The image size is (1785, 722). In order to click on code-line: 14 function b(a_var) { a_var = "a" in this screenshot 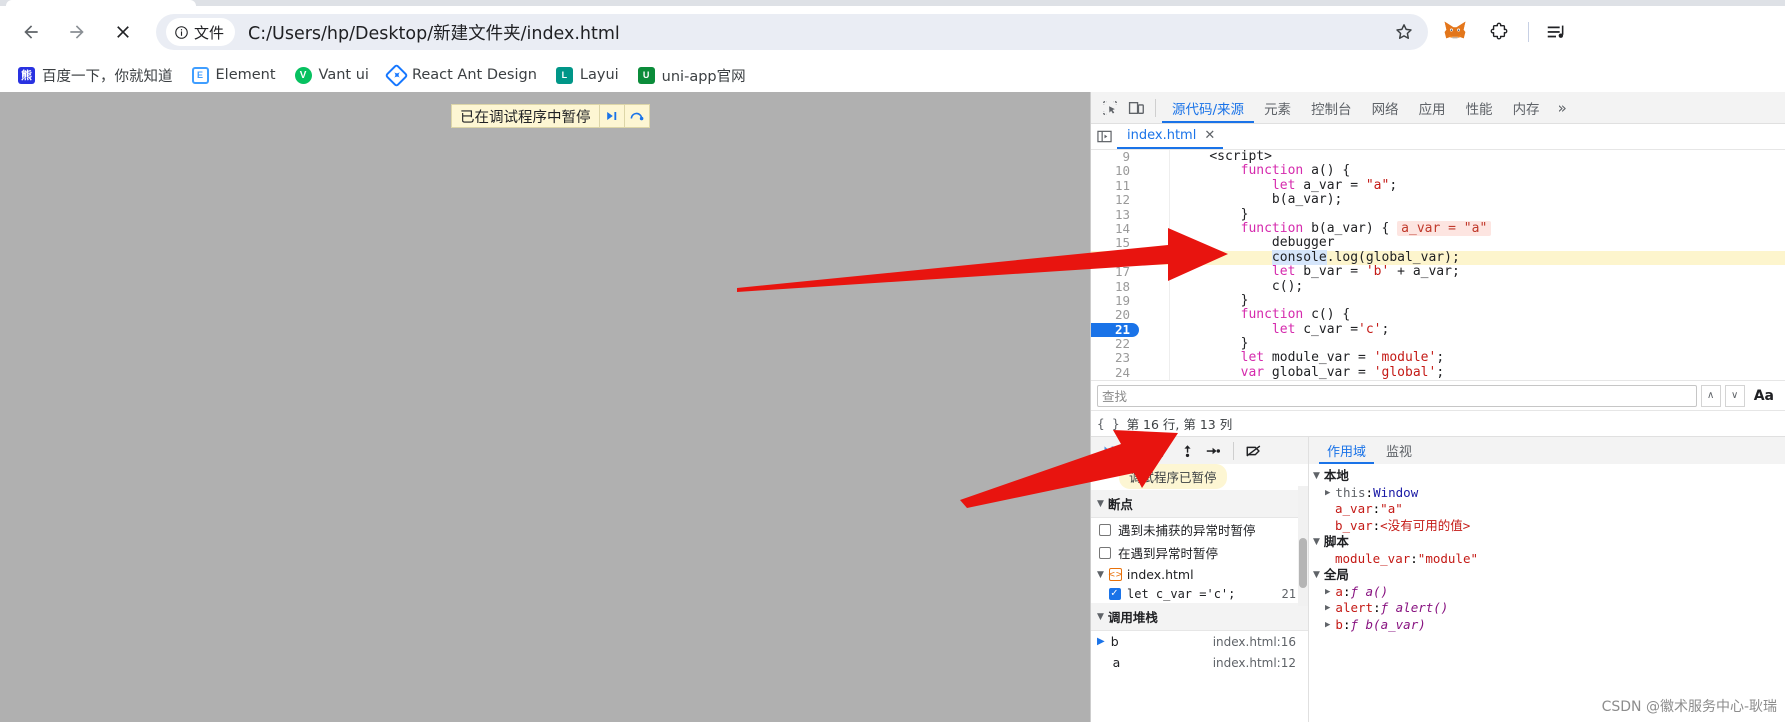, I will do `click(1438, 228)`.